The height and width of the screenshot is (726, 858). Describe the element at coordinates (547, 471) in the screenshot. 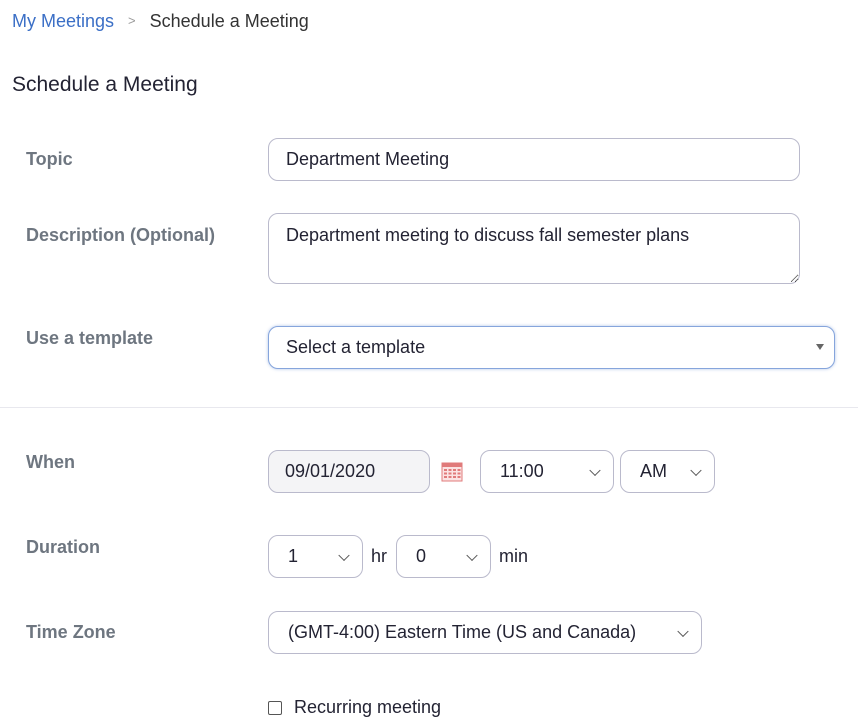

I see `time-select: 11:00` at that location.